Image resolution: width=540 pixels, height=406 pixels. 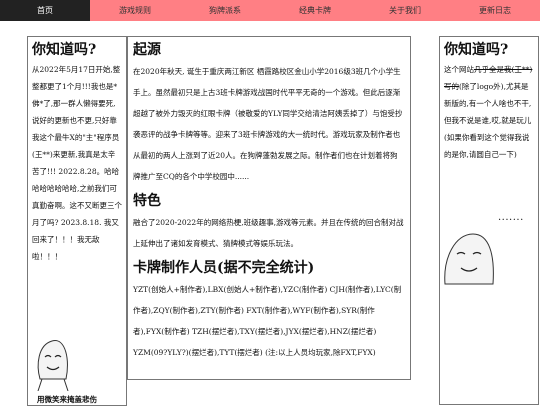 What do you see at coordinates (495, 10) in the screenshot?
I see `nav-changelog: 更新日志` at bounding box center [495, 10].